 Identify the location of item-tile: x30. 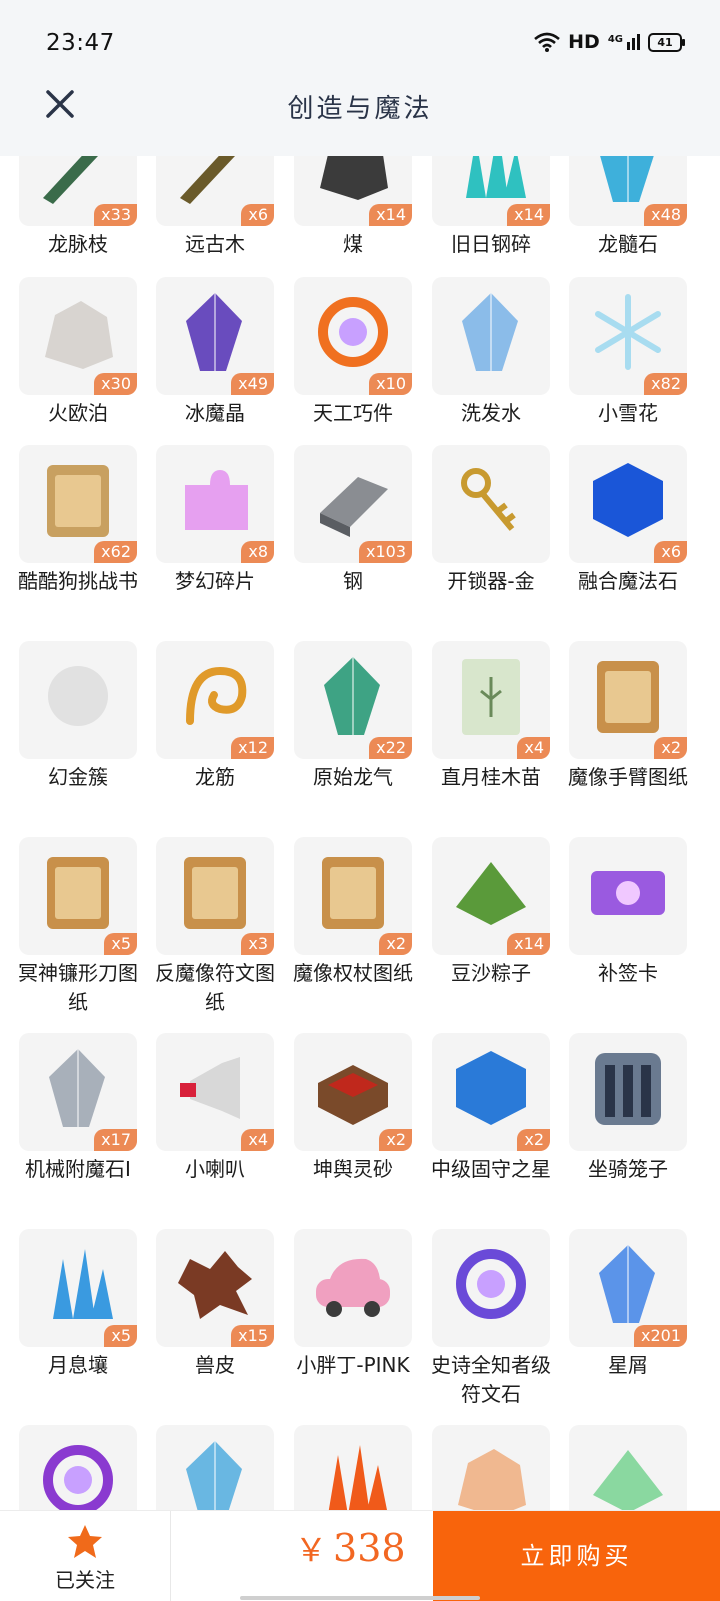
(78, 336).